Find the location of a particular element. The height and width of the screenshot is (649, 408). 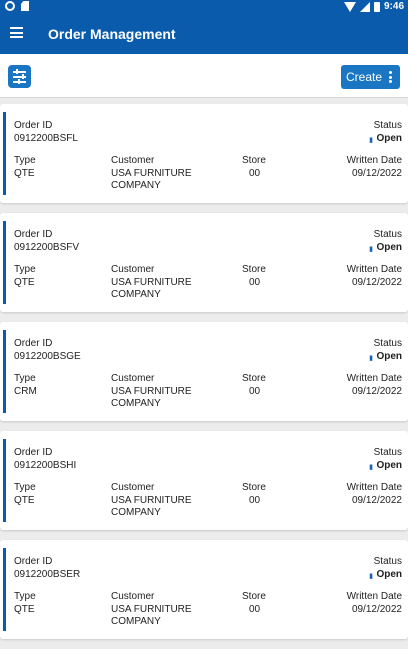

order-id-value: 0912200BSFL is located at coordinates (46, 138).